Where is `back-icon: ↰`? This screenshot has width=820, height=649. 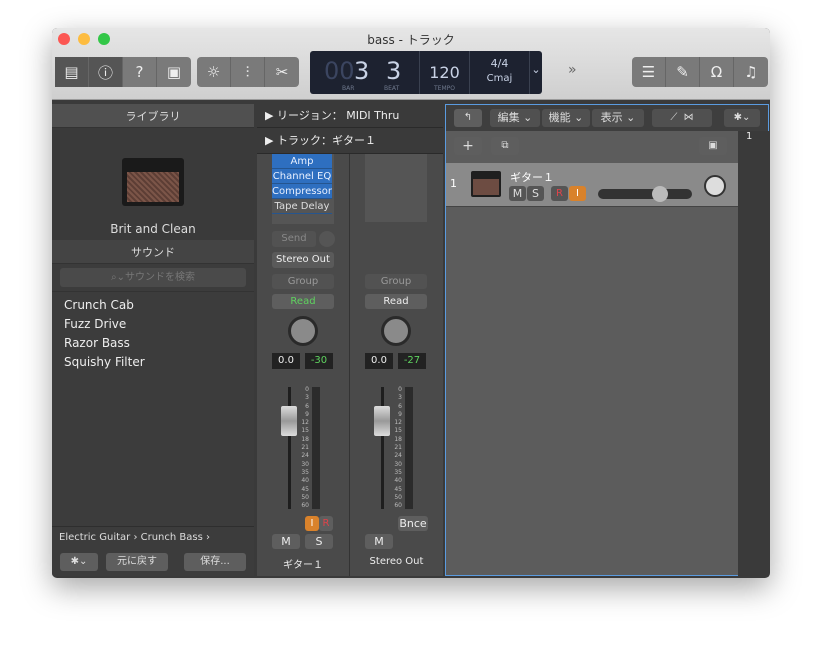
back-icon: ↰ is located at coordinates (468, 118).